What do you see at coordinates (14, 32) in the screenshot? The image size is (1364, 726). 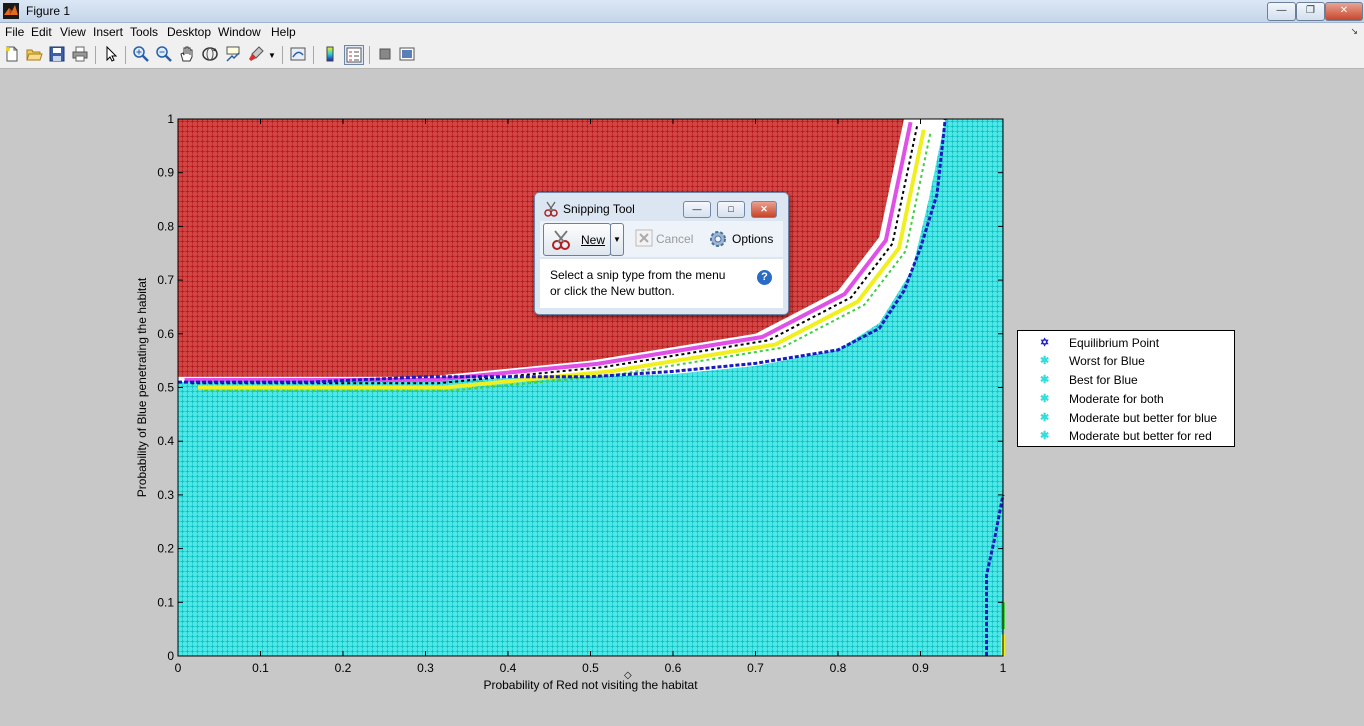 I see `menu-file: File` at bounding box center [14, 32].